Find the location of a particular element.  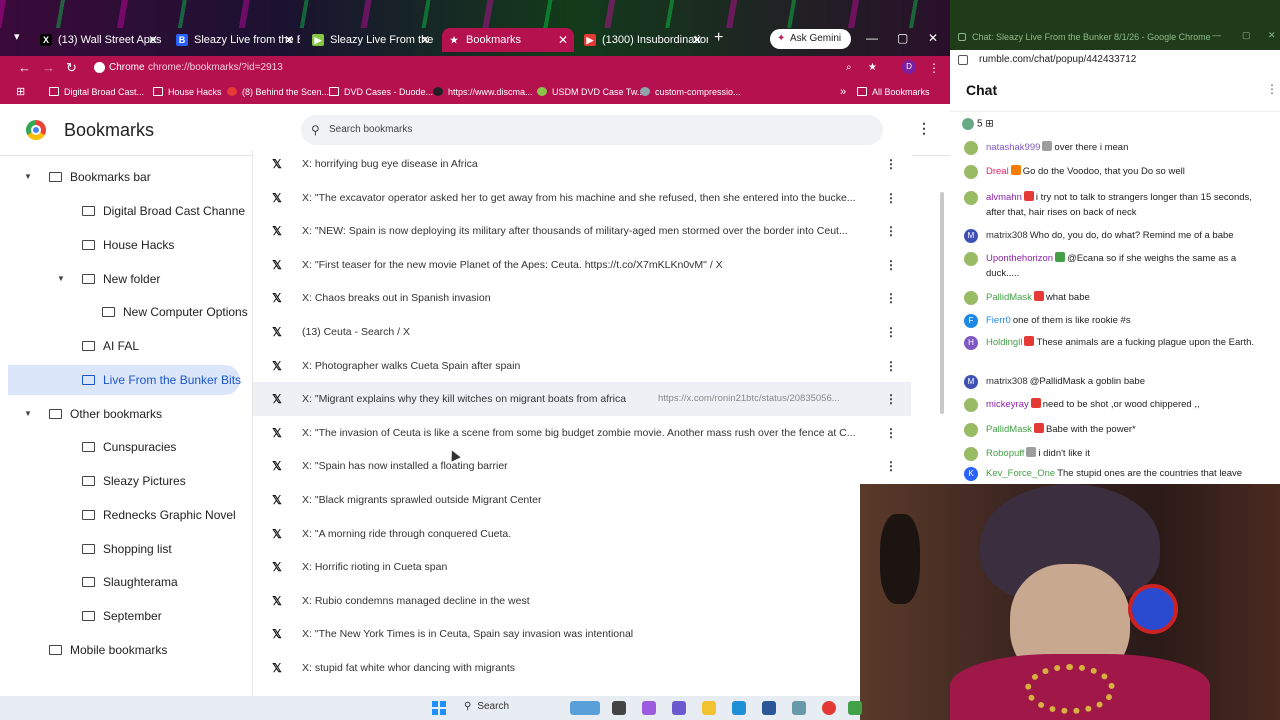

back-arrow-icon: ← is located at coordinates (24, 68).